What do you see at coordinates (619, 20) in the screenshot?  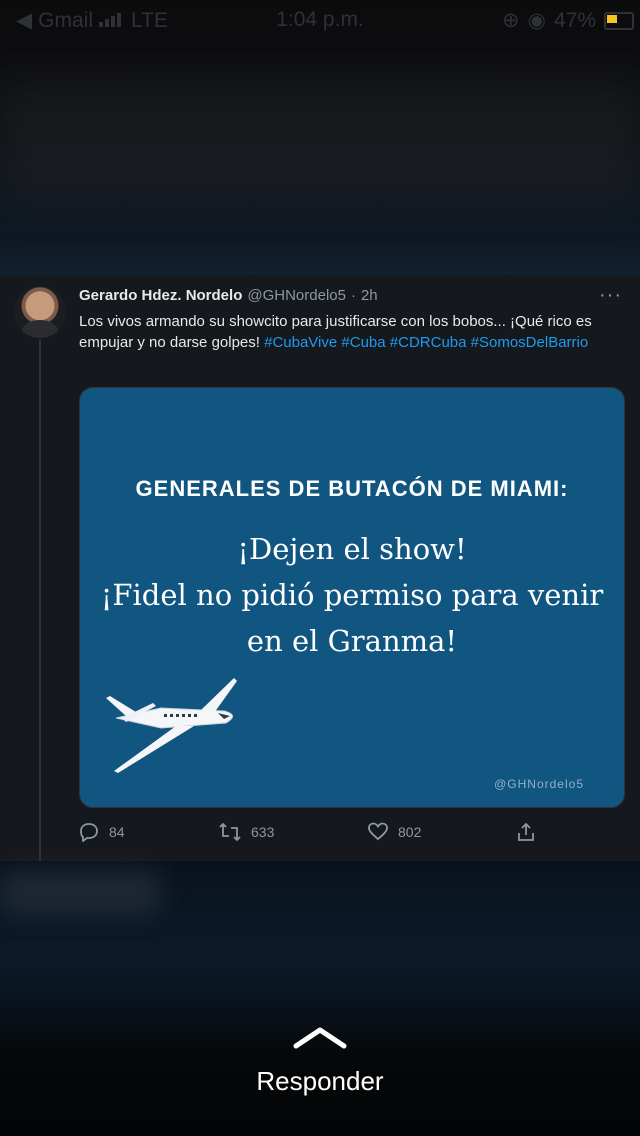 I see `battery-icon` at bounding box center [619, 20].